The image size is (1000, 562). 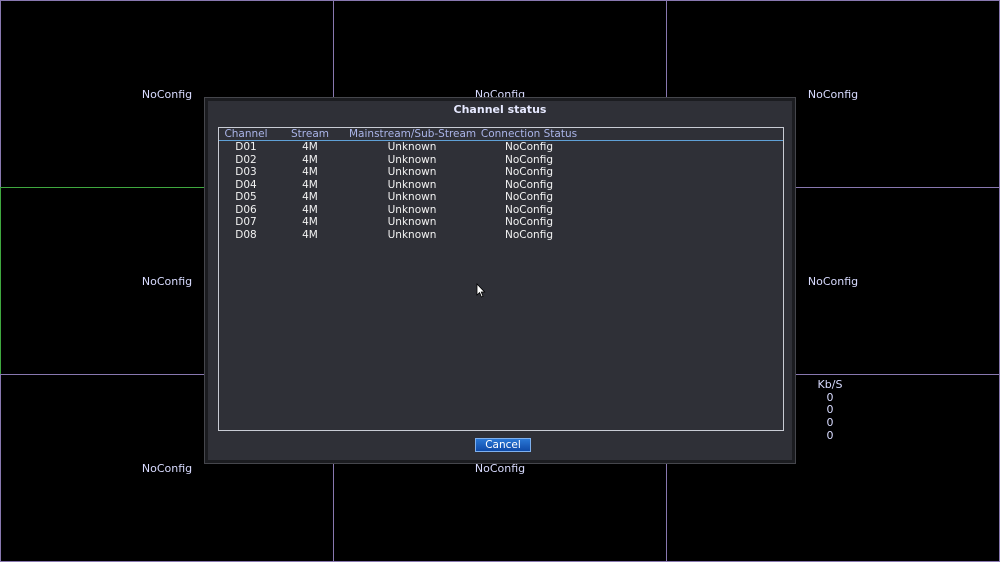 I want to click on table-row: D06 4M Unknown NoConfig, so click(x=501, y=210).